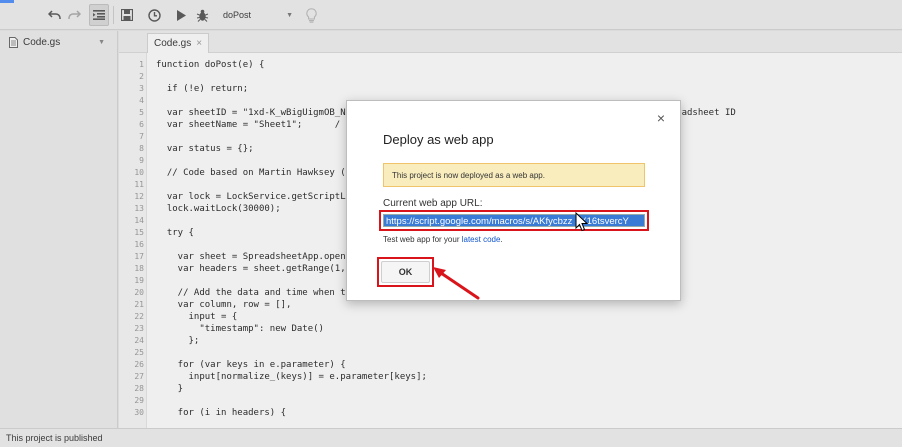 The height and width of the screenshot is (447, 902). I want to click on ok-button: OK, so click(405, 272).